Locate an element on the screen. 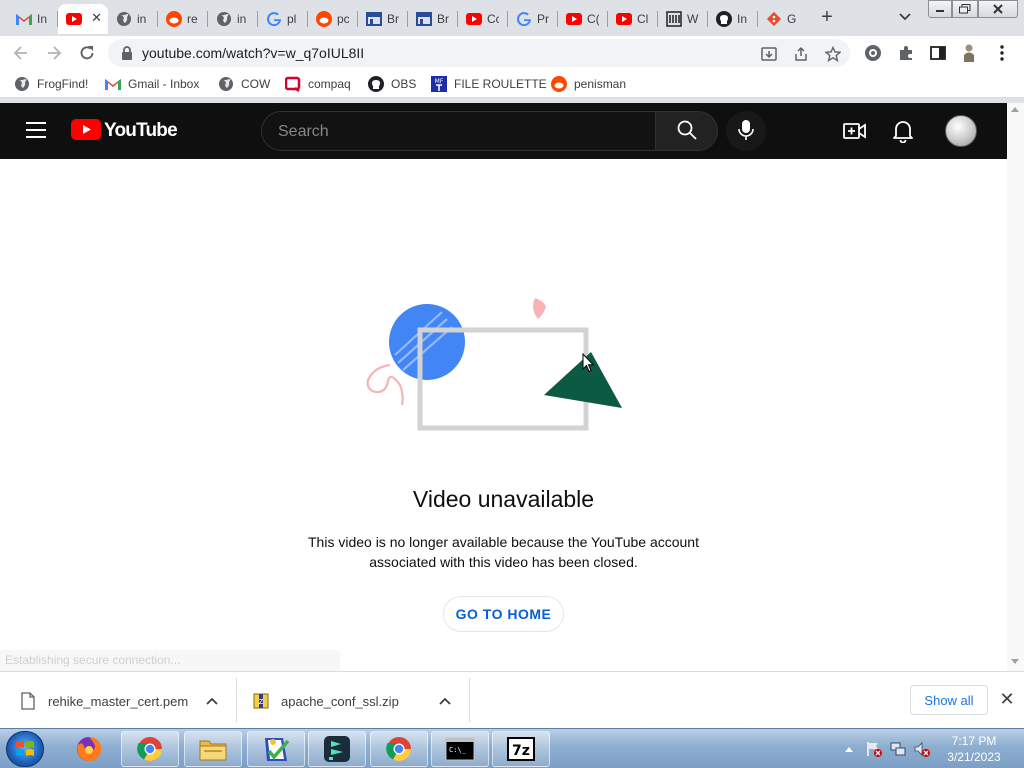  tab-github: In is located at coordinates (733, 19).